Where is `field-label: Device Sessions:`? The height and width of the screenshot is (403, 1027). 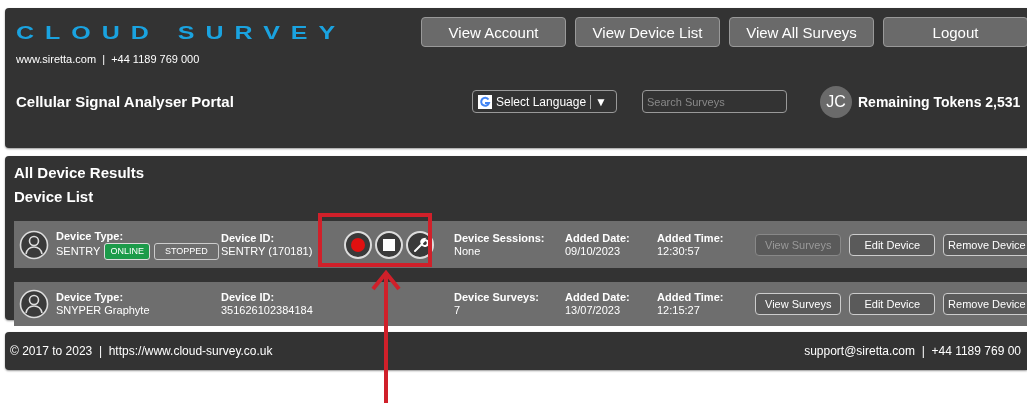 field-label: Device Sessions: is located at coordinates (499, 238).